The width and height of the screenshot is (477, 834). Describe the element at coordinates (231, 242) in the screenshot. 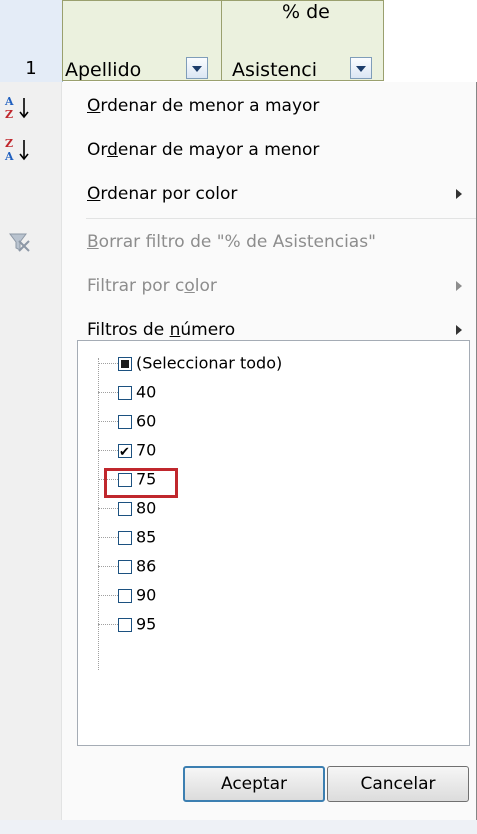

I see `clear-filter-label: Borrar filtro de "% de Asistencias"` at that location.